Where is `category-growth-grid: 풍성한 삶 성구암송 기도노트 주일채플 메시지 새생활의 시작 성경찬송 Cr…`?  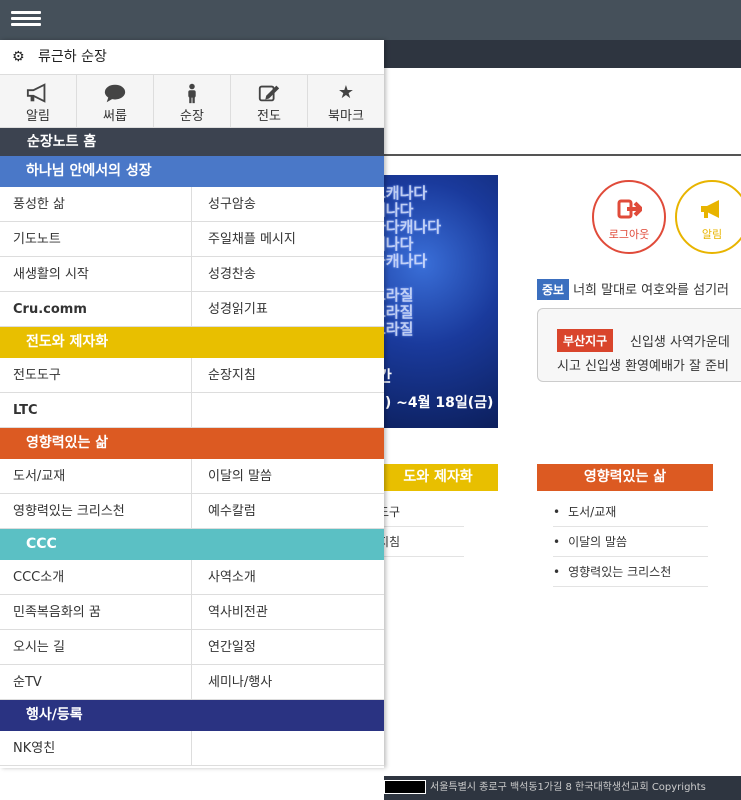 category-growth-grid: 풍성한 삶 성구암송 기도노트 주일채플 메시지 새생활의 시작 성경찬송 Cr… is located at coordinates (192, 257).